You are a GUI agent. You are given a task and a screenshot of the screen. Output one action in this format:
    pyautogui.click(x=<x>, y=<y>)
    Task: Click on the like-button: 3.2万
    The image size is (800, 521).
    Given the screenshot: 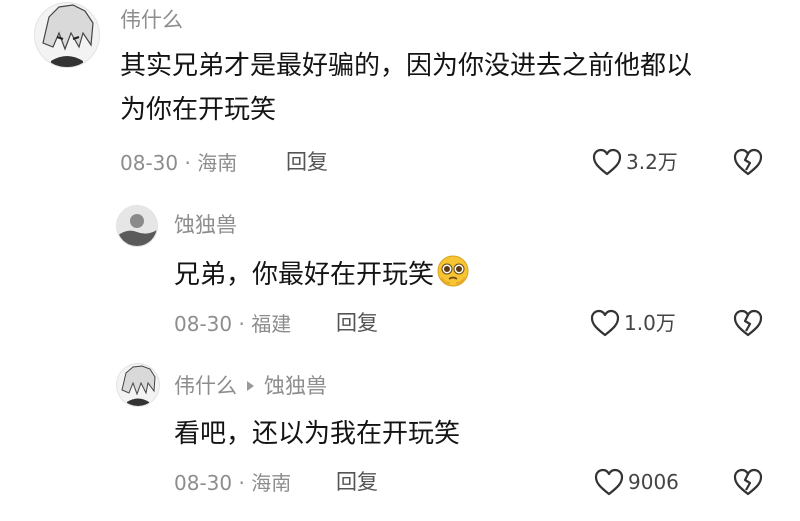 What is the action you would take?
    pyautogui.click(x=635, y=162)
    